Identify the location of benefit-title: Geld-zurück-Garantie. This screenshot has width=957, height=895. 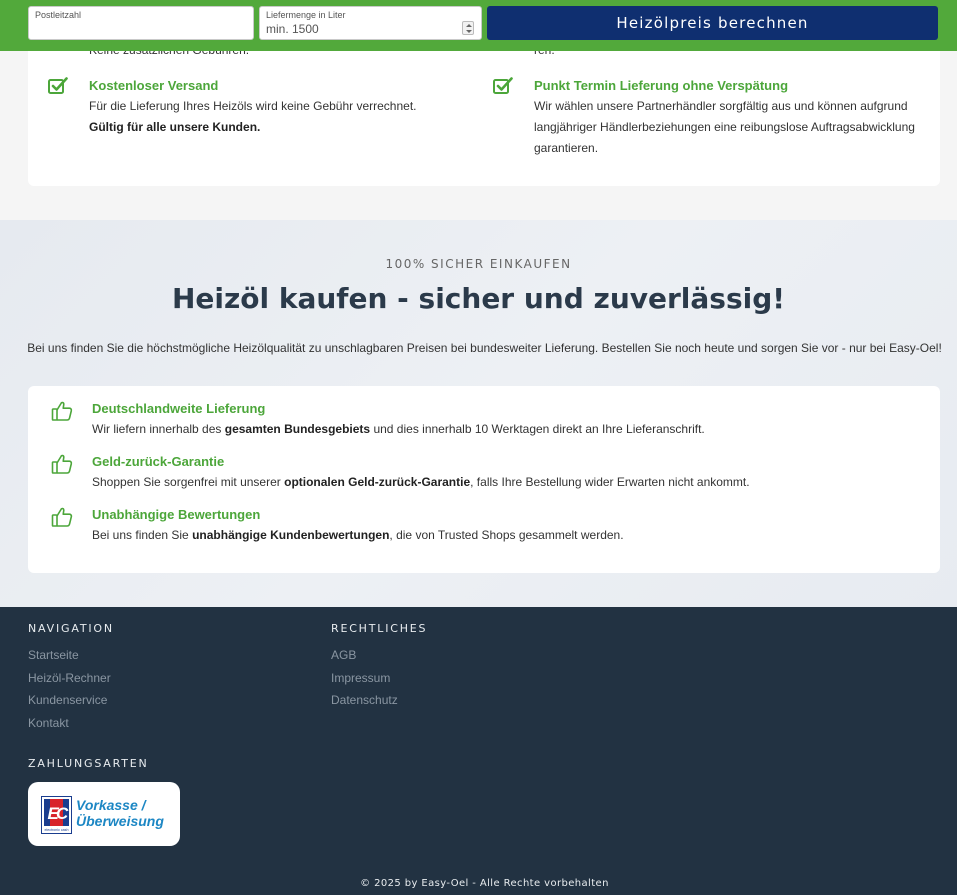
(158, 461).